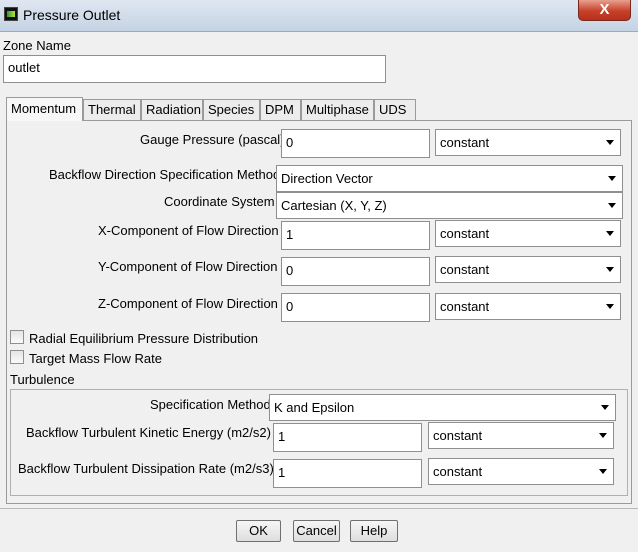 This screenshot has height=552, width=638. I want to click on gauge-pressure-label: Gauge Pressure (pascal), so click(212, 139).